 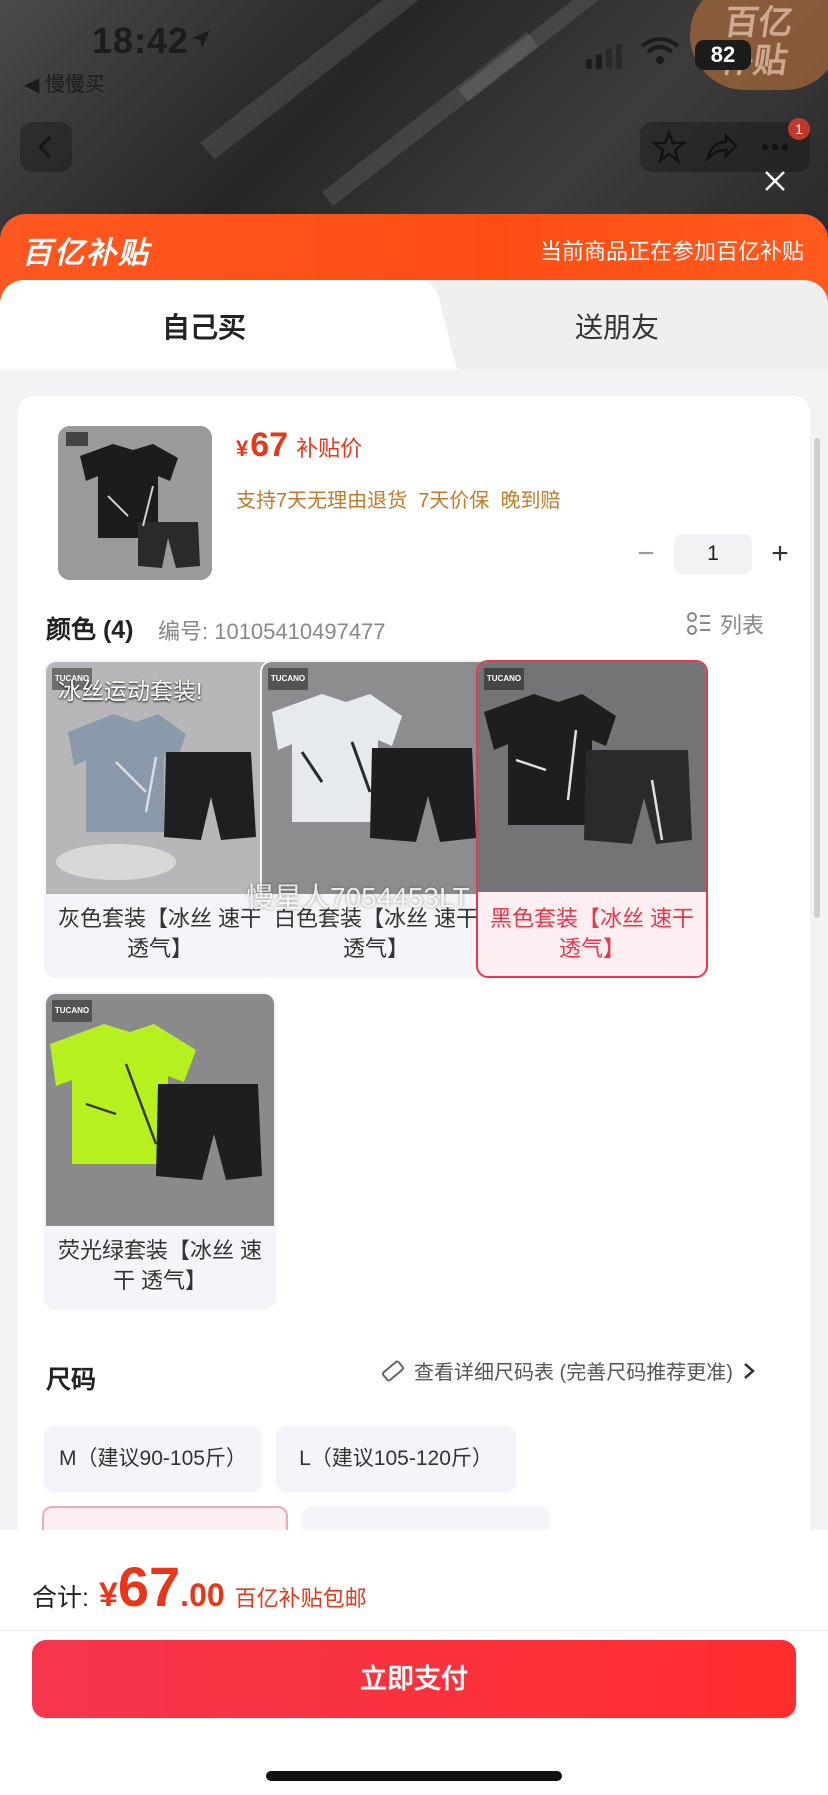 I want to click on price-value: 67, so click(x=269, y=445).